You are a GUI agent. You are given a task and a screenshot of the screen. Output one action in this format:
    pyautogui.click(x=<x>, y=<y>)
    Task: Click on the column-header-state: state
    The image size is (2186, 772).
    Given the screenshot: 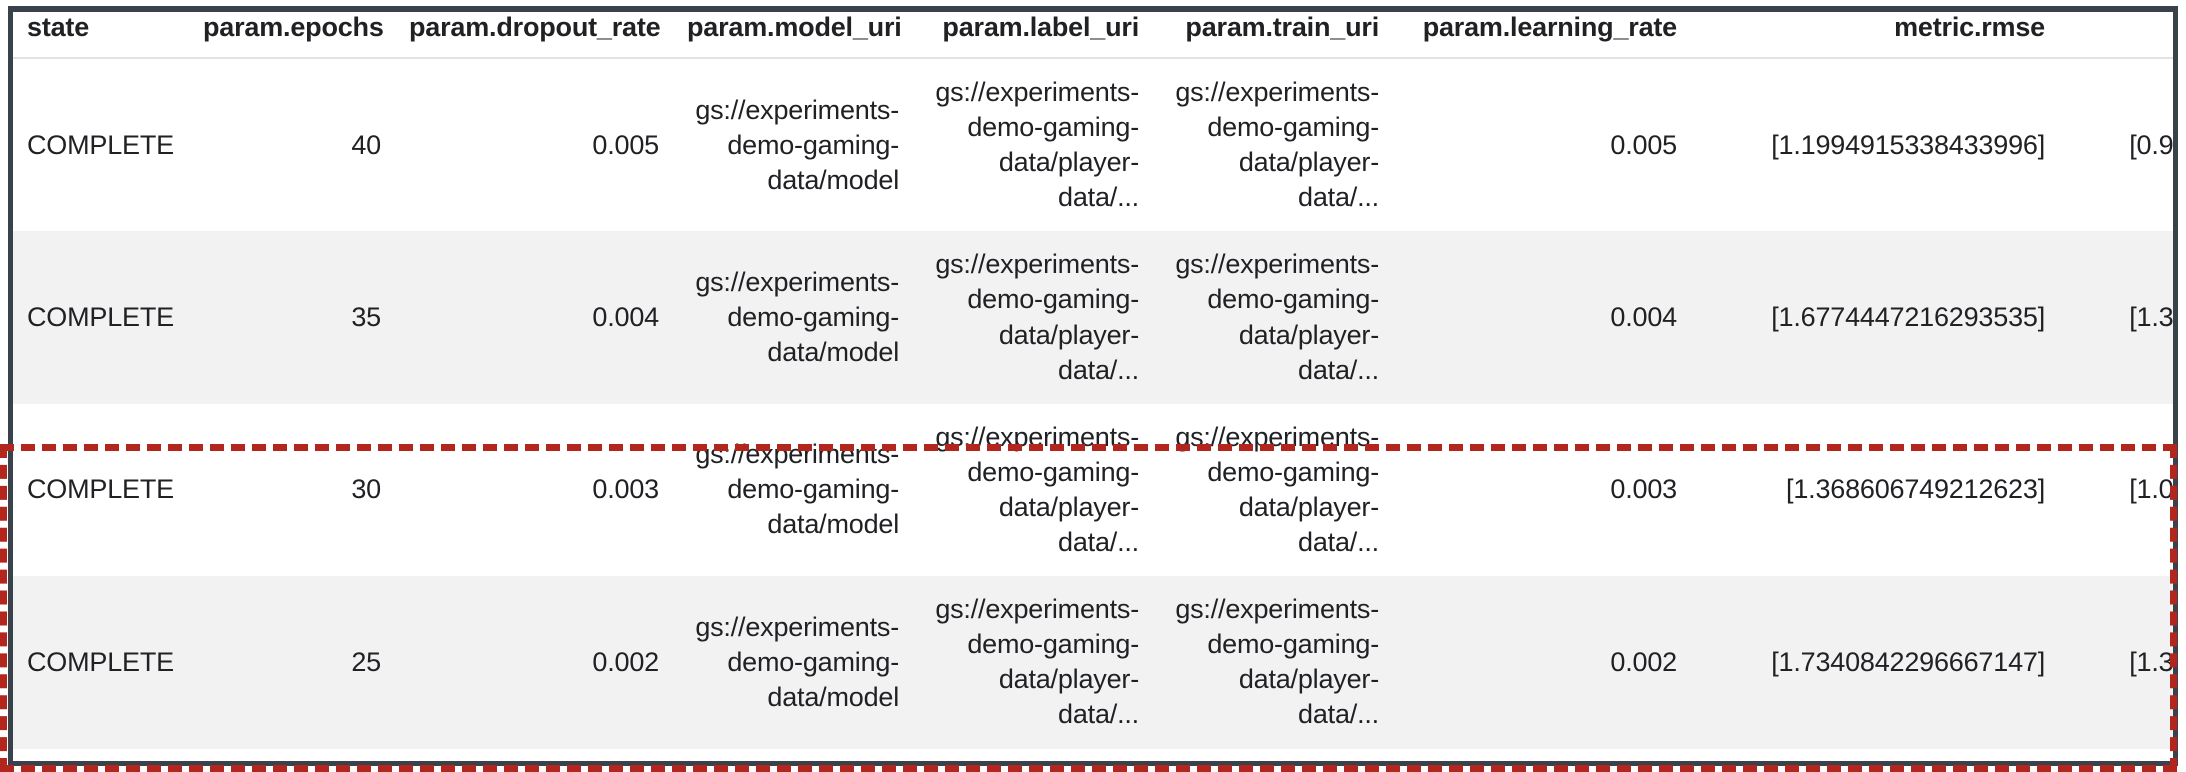 What is the action you would take?
    pyautogui.click(x=101, y=35)
    